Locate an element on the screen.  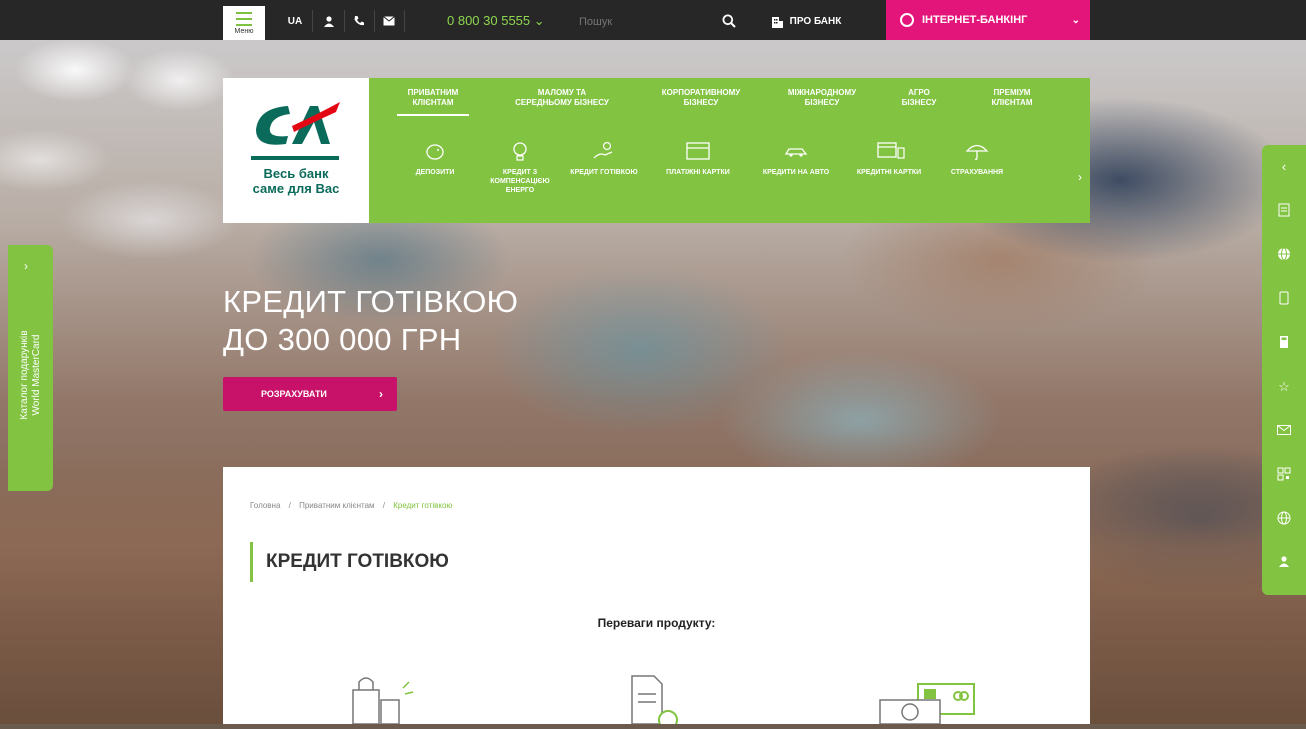
product-car-loans: КРЕДИТИ НА АВТО is located at coordinates (796, 158).